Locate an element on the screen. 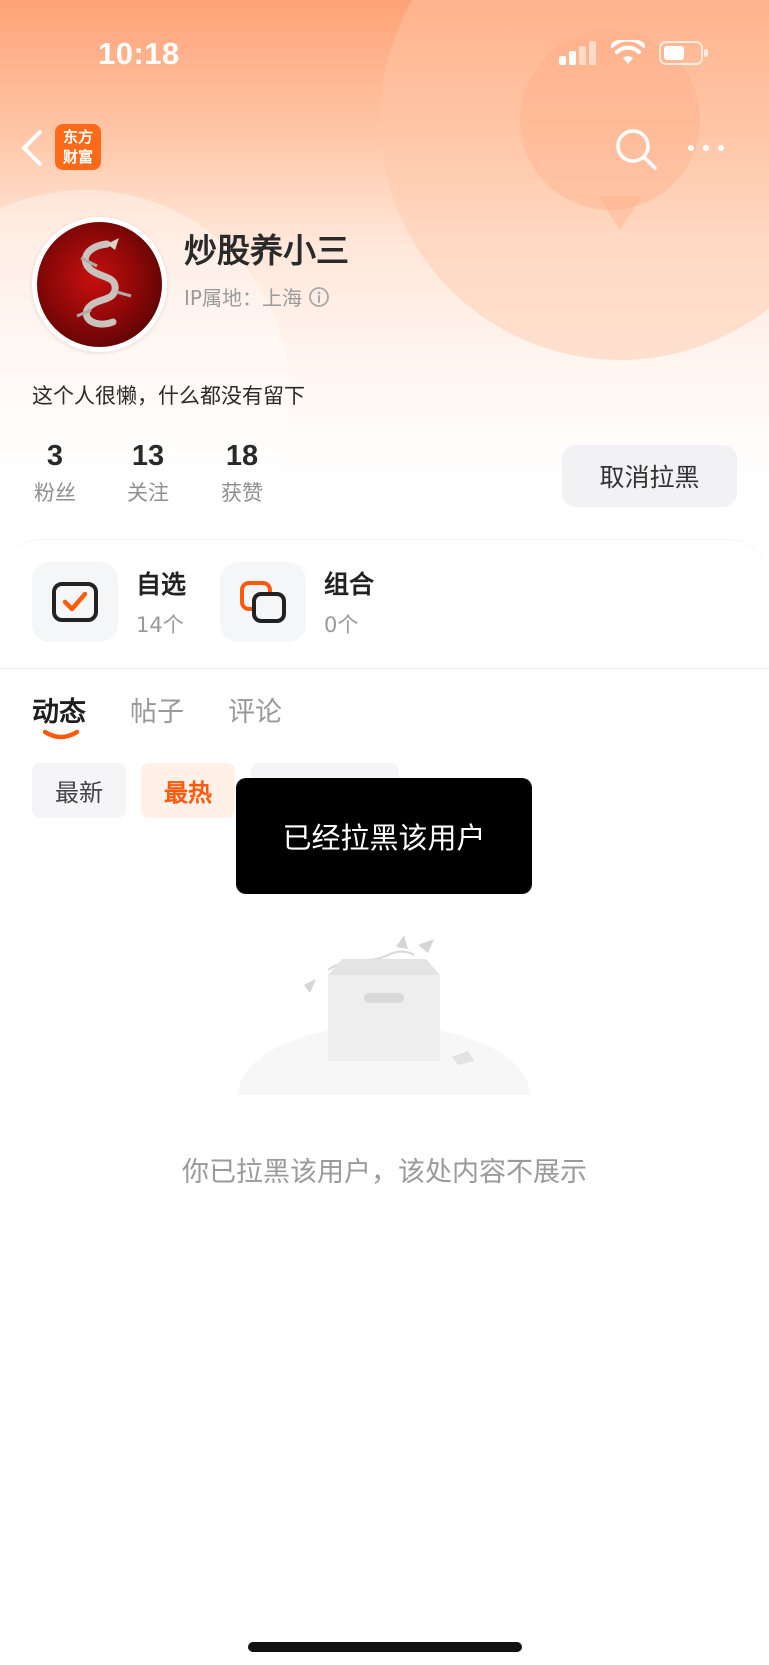 The height and width of the screenshot is (1665, 769). filter-hottest: 最热 is located at coordinates (188, 790).